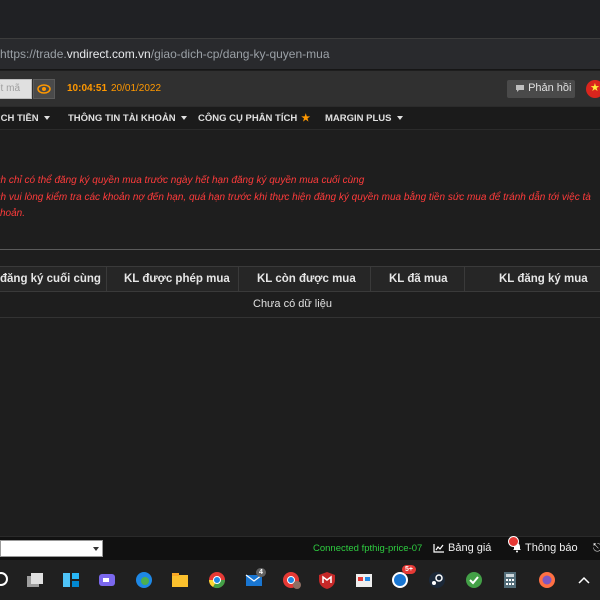  Describe the element at coordinates (543, 279) in the screenshot. I see `column-header: KL đăng ký mua` at that location.